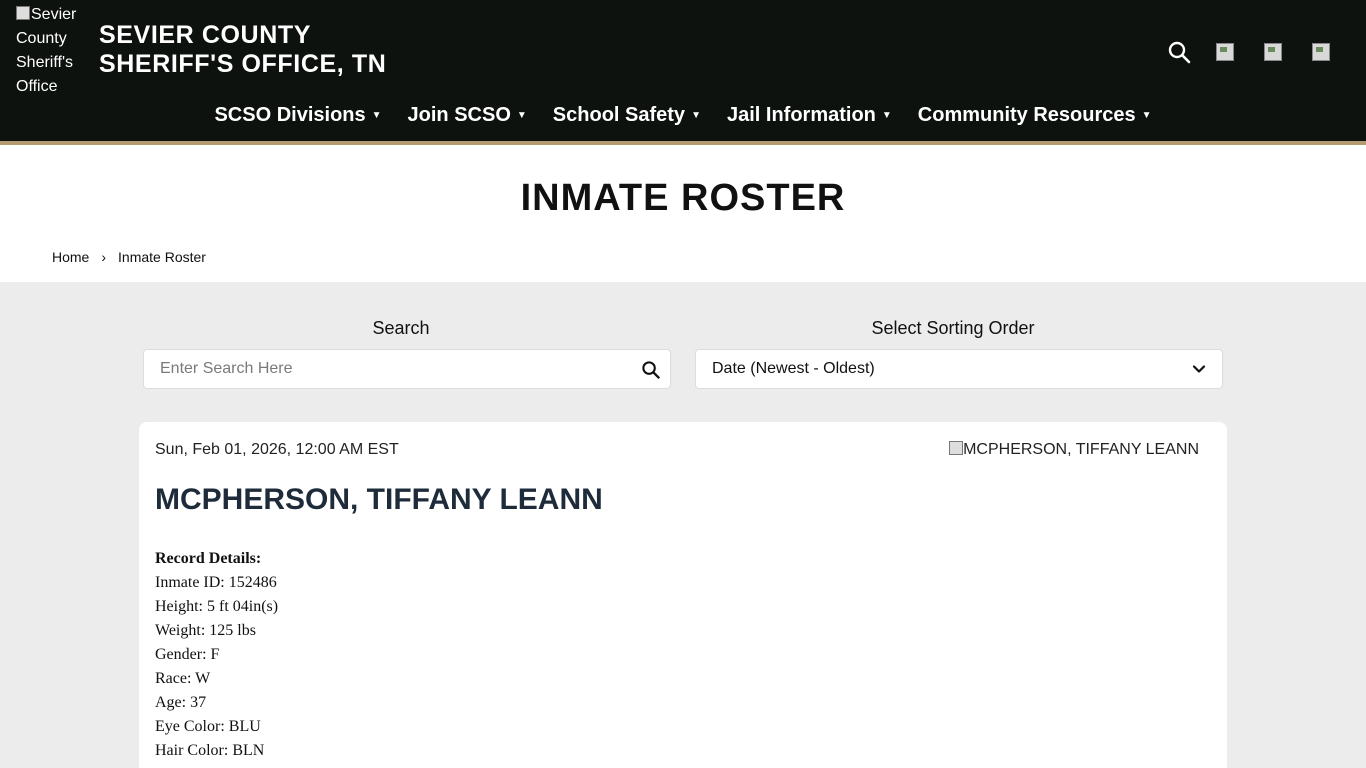  Describe the element at coordinates (959, 369) in the screenshot. I see `sort-select: Date (Newest - Oldest)` at that location.